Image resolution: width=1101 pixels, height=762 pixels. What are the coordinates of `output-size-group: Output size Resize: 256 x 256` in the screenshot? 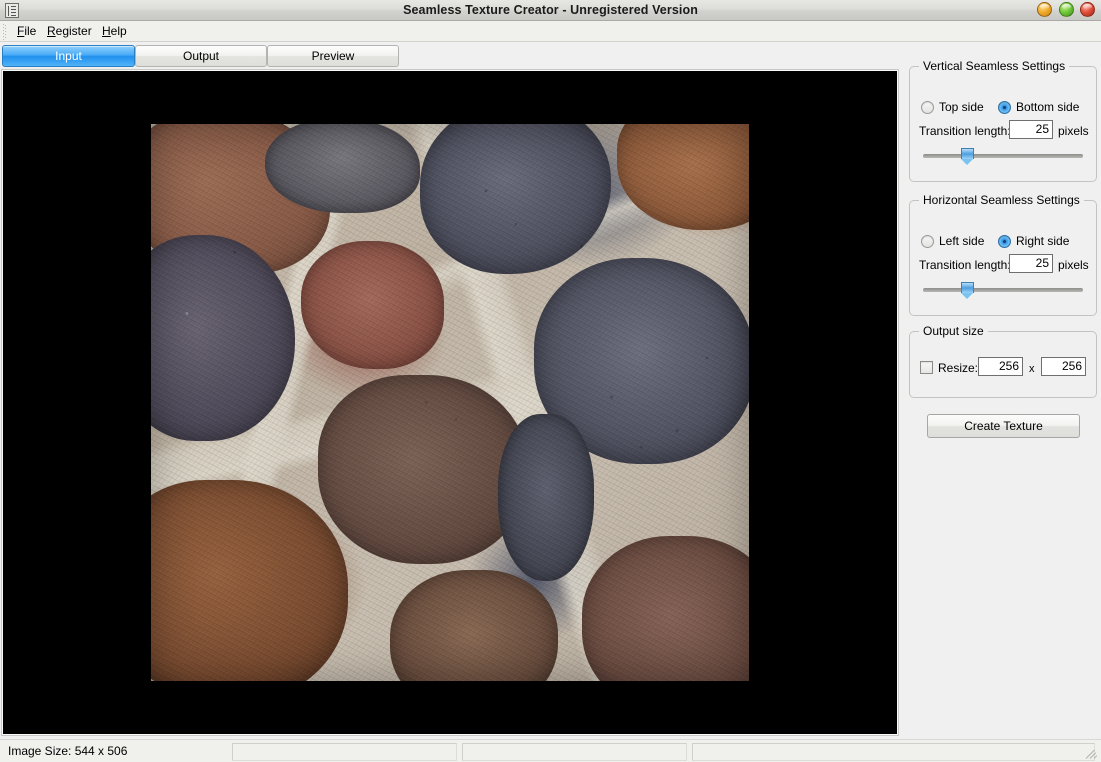 It's located at (1003, 361).